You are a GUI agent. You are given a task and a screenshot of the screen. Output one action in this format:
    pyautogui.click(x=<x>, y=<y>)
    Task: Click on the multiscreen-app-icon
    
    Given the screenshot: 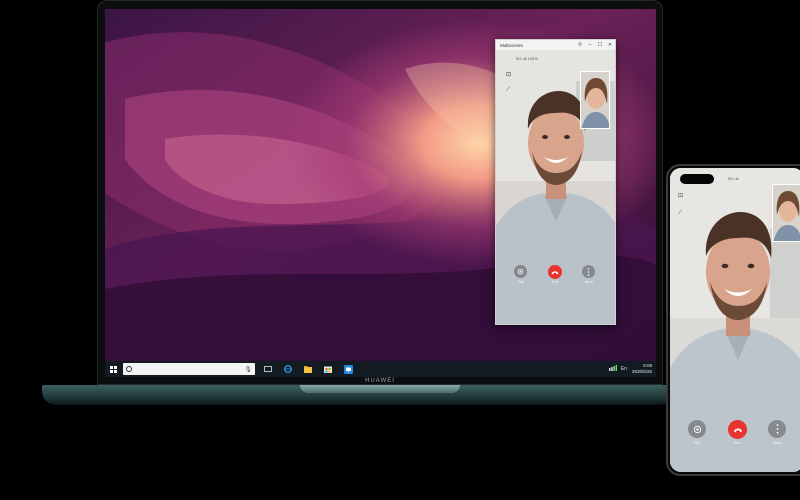 What is the action you would take?
    pyautogui.click(x=348, y=369)
    